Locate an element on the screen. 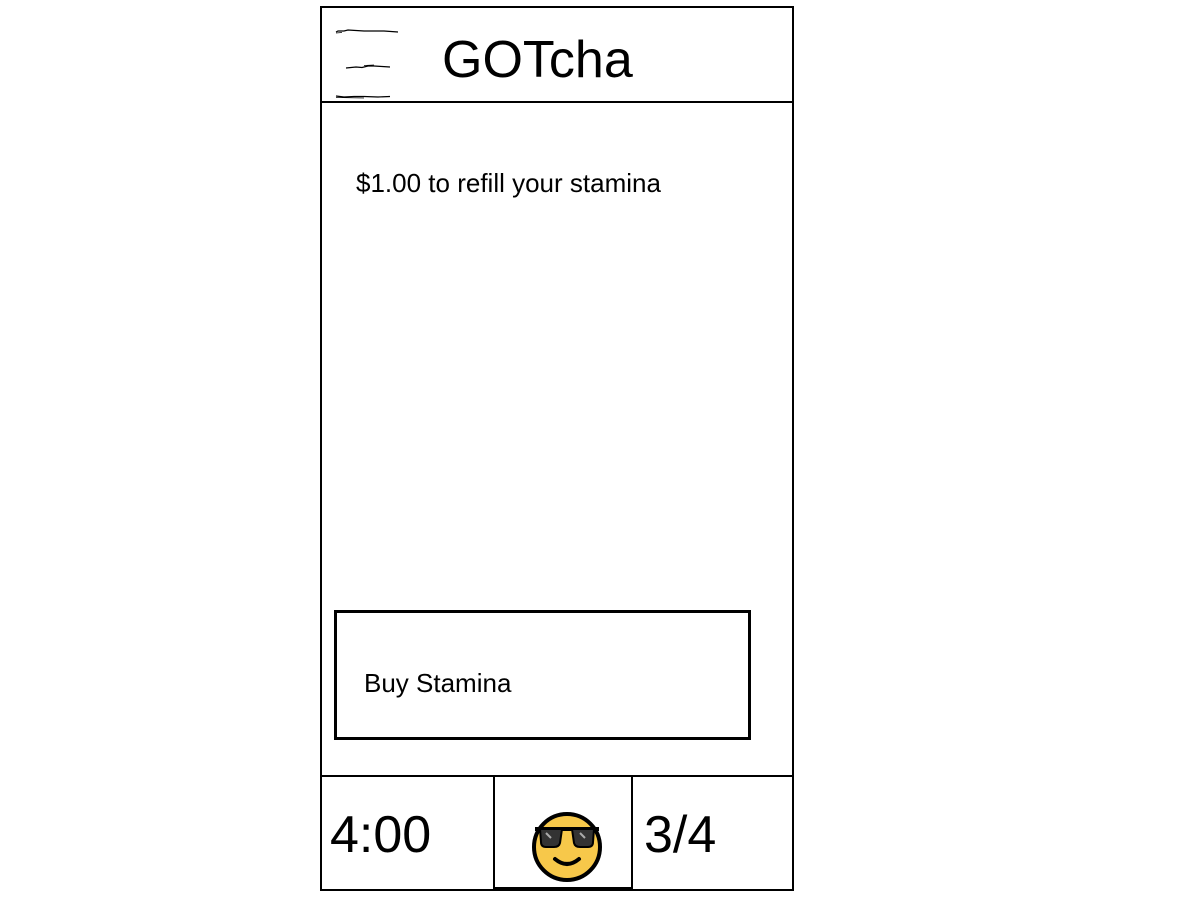 The height and width of the screenshot is (900, 1200). avatar-button is located at coordinates (563, 833).